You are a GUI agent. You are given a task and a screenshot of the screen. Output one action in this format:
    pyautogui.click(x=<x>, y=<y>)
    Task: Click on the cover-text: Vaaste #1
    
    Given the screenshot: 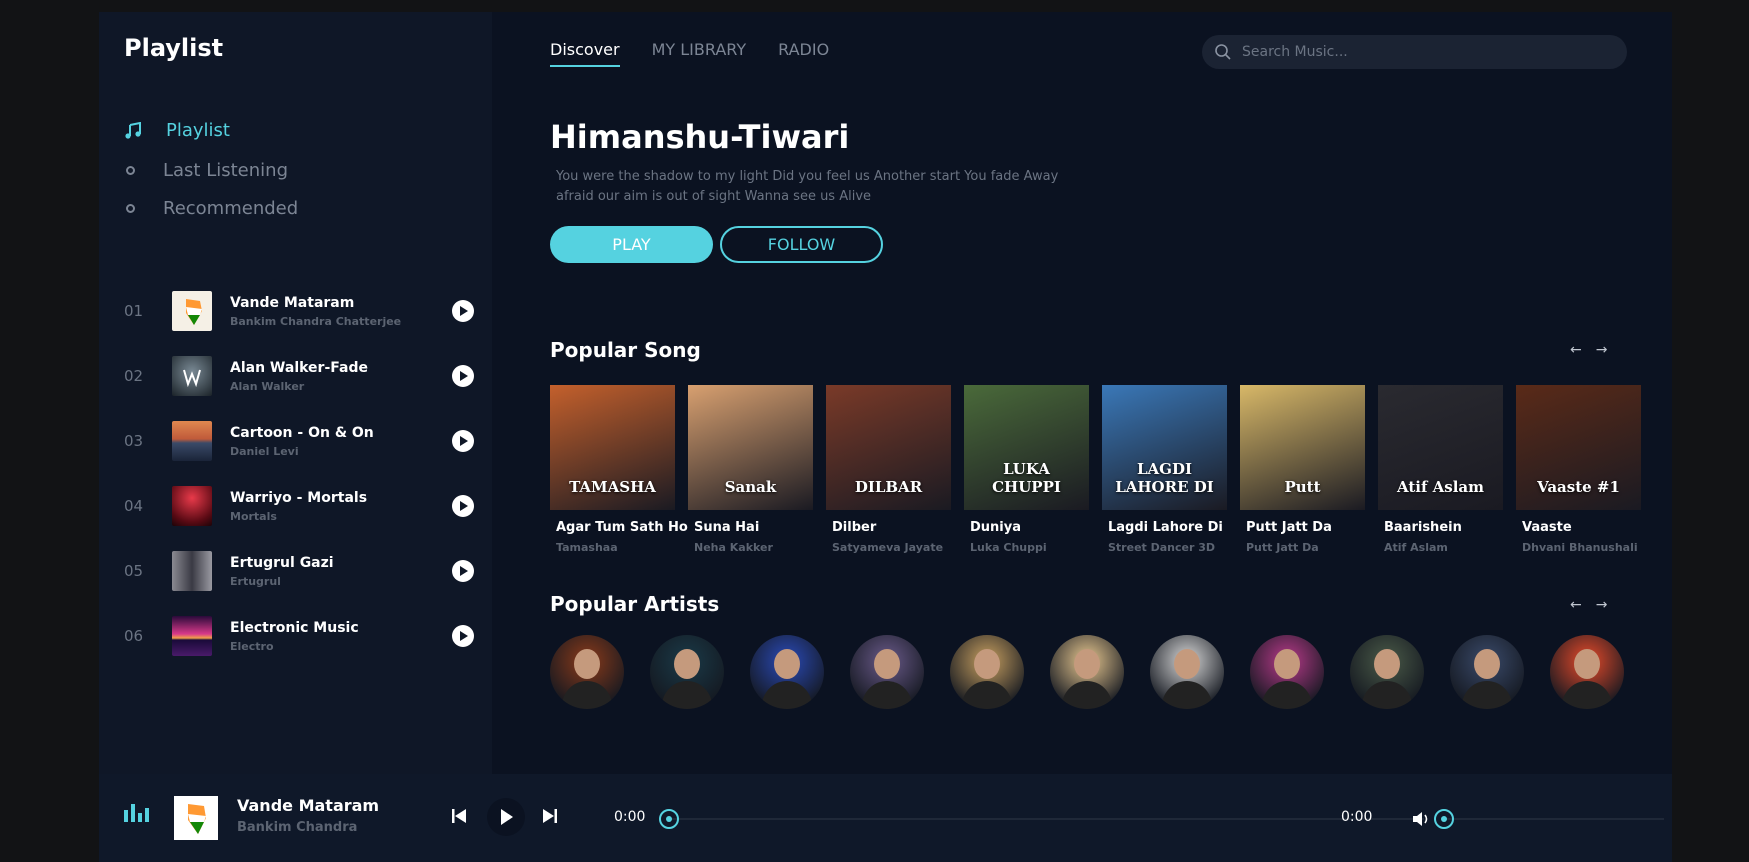 What is the action you would take?
    pyautogui.click(x=1578, y=487)
    